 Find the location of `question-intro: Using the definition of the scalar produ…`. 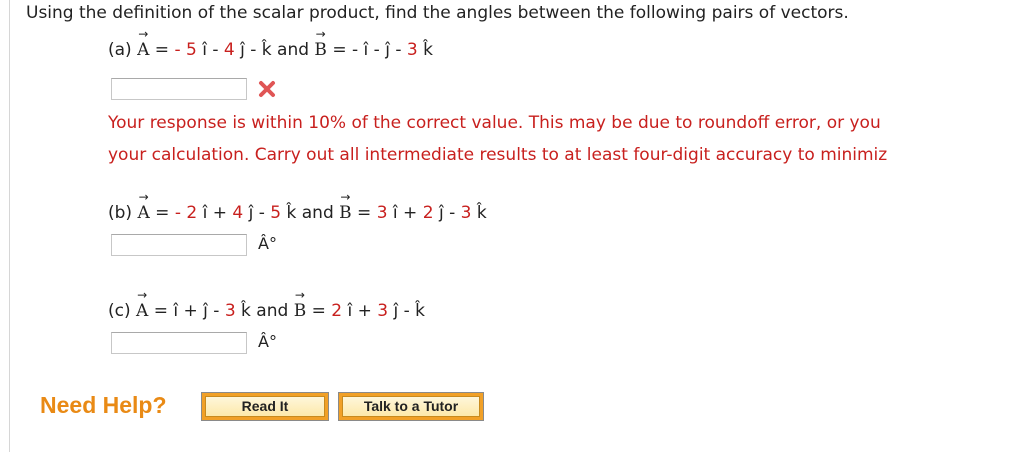

question-intro: Using the definition of the scalar produ… is located at coordinates (437, 13).